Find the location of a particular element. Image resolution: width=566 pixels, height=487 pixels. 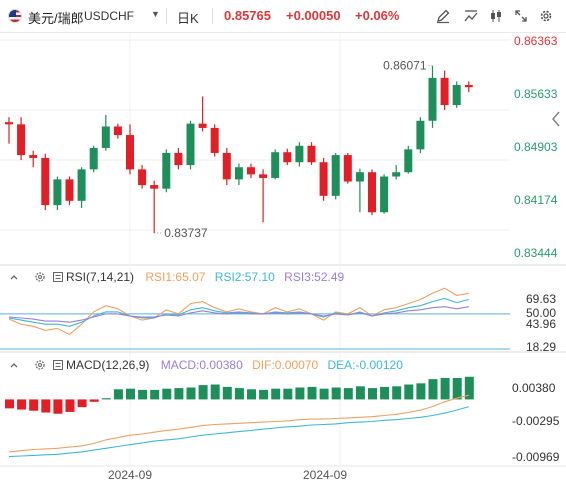

rsi-pane is located at coordinates (255, 318).